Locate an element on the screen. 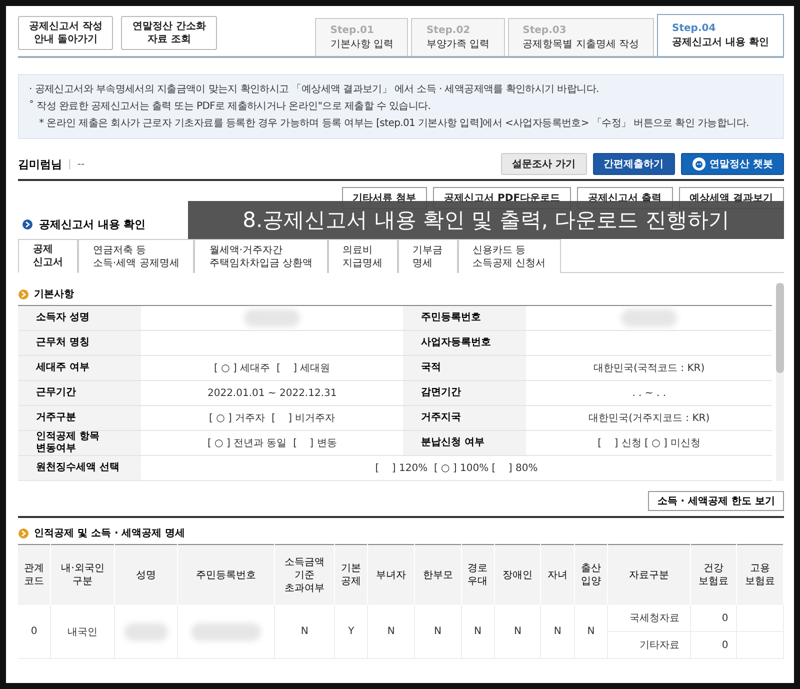 This screenshot has height=689, width=800. field-value: 대한민국(국적코드 : KR) is located at coordinates (649, 368).